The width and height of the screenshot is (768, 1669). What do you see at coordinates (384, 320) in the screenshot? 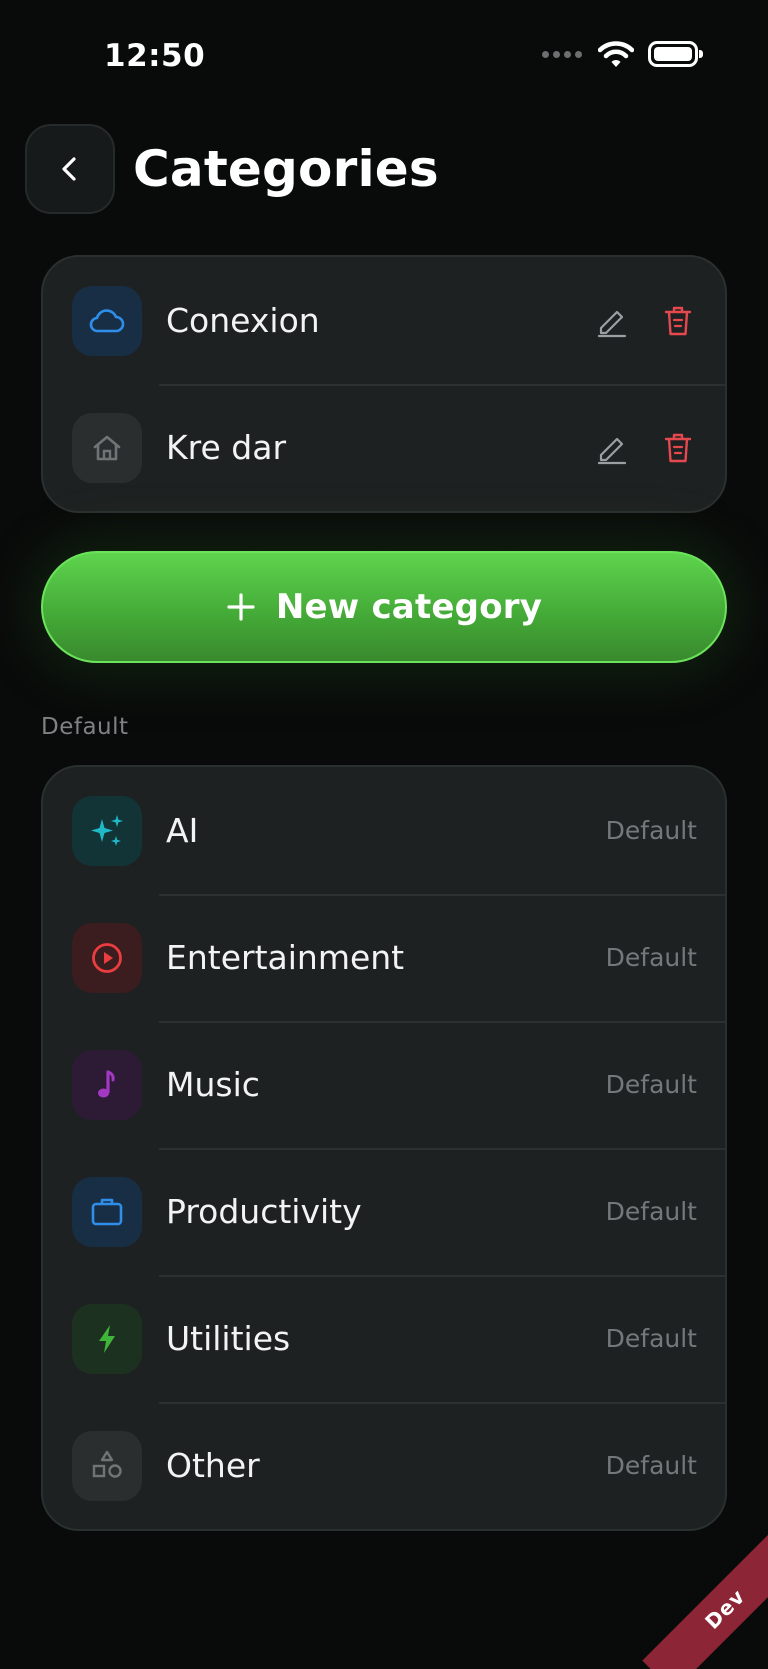
I see `category-row-conexion: Conexion` at bounding box center [384, 320].